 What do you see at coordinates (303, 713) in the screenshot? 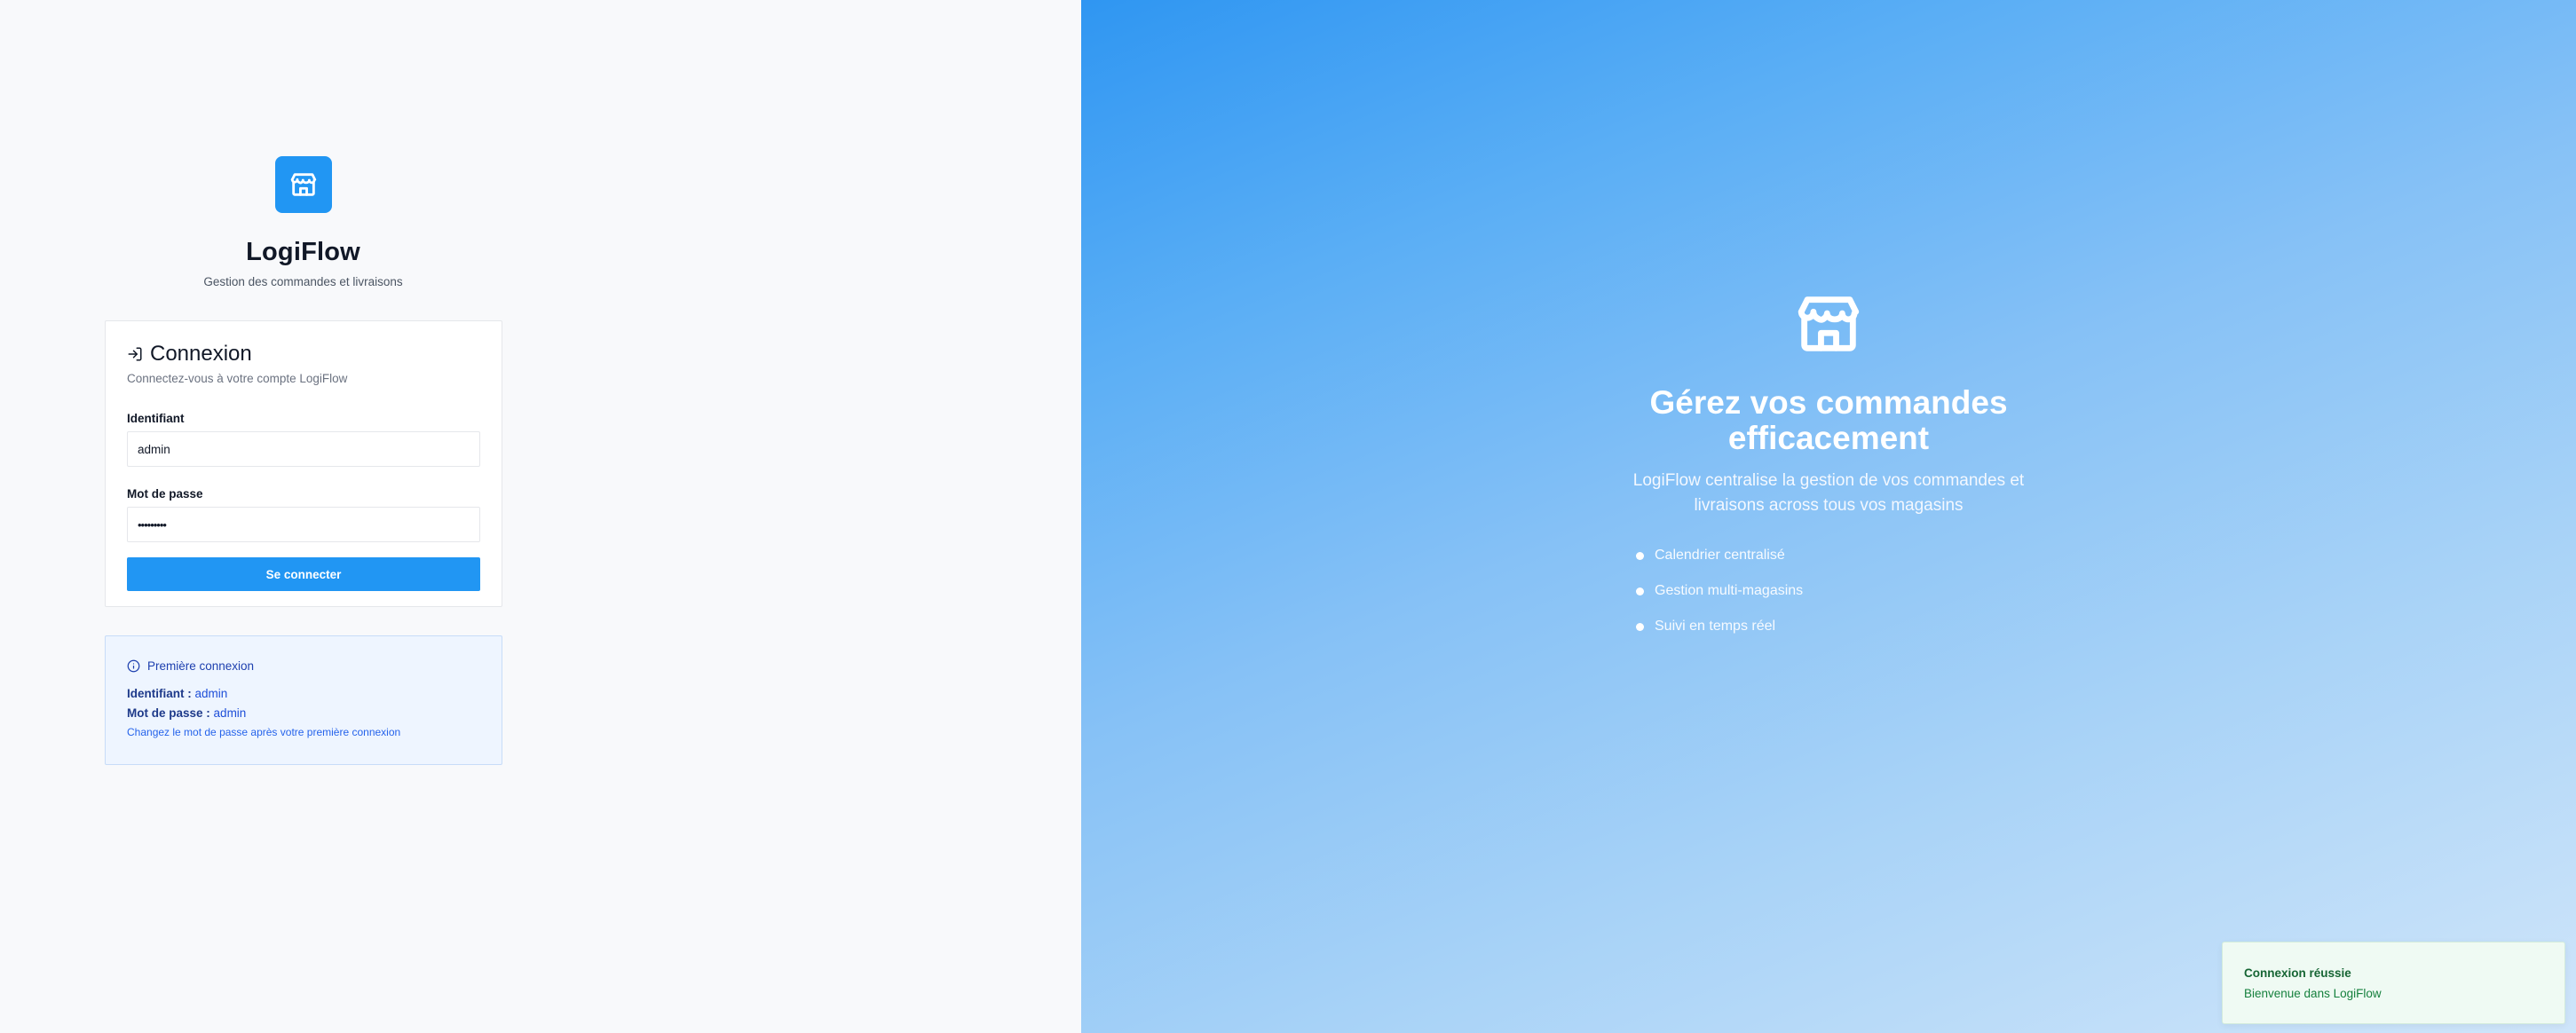
I see `default-password-line: Mot de passe : admin` at bounding box center [303, 713].